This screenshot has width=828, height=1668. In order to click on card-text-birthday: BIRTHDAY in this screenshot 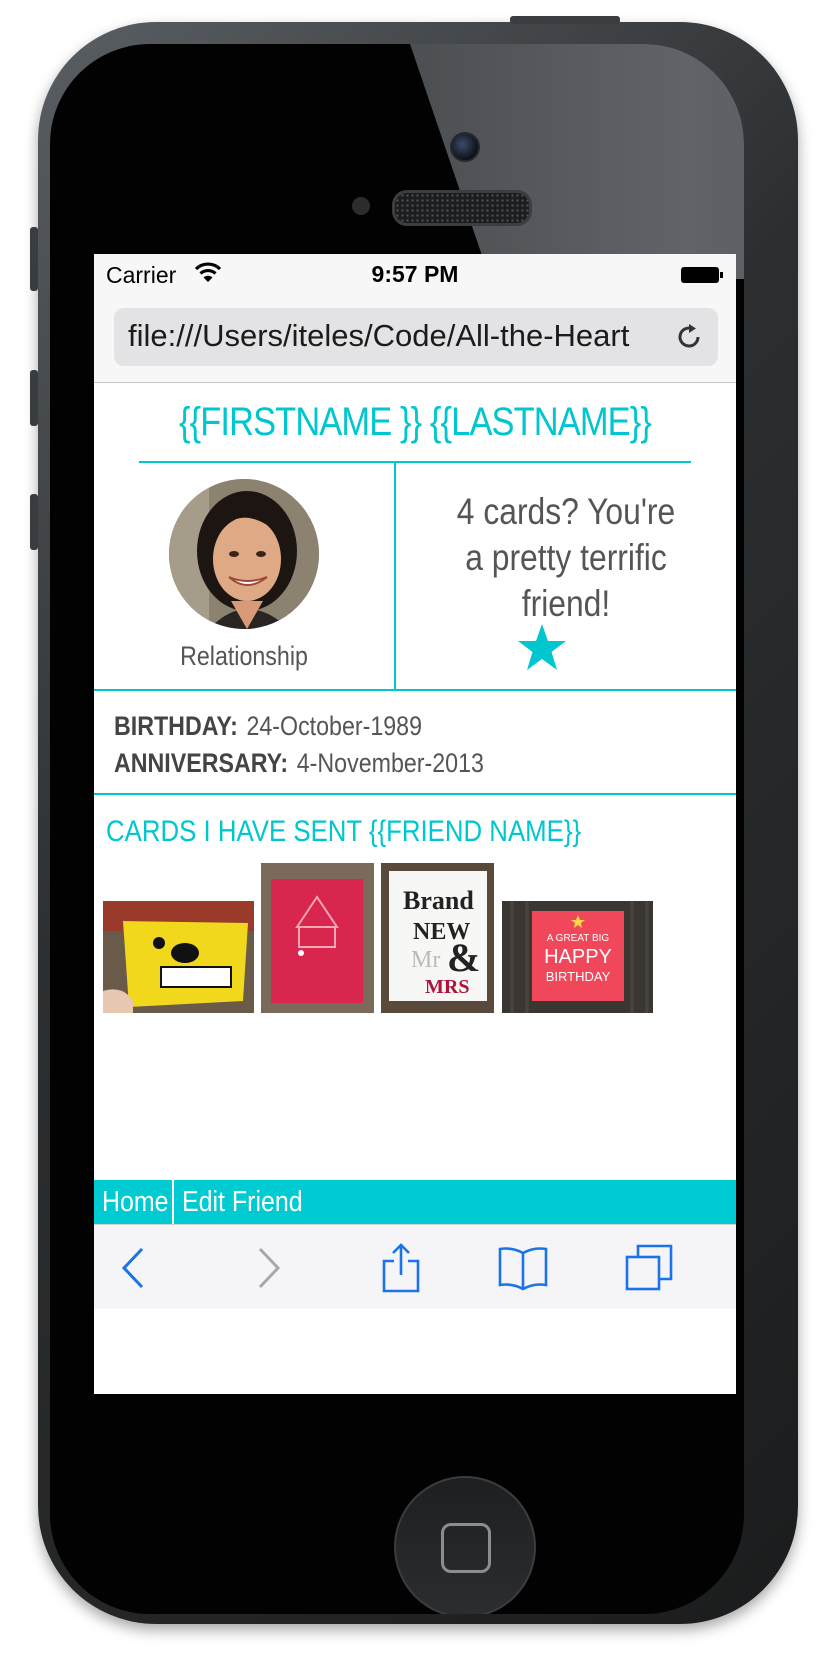, I will do `click(578, 976)`.